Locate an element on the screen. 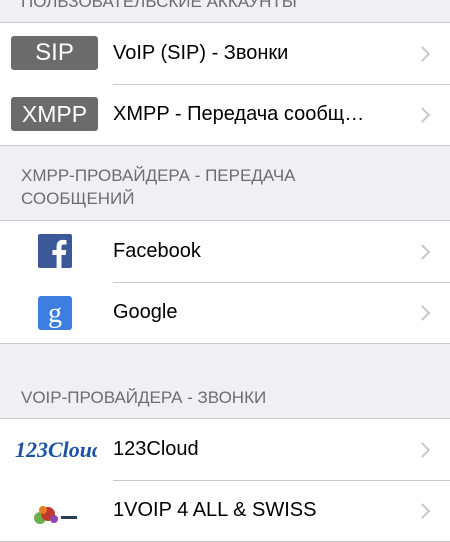 The height and width of the screenshot is (542, 450). section-header-voip-providers: VOIP-ПРОВАЙДЕРА - ЗВОНКИ is located at coordinates (144, 397).